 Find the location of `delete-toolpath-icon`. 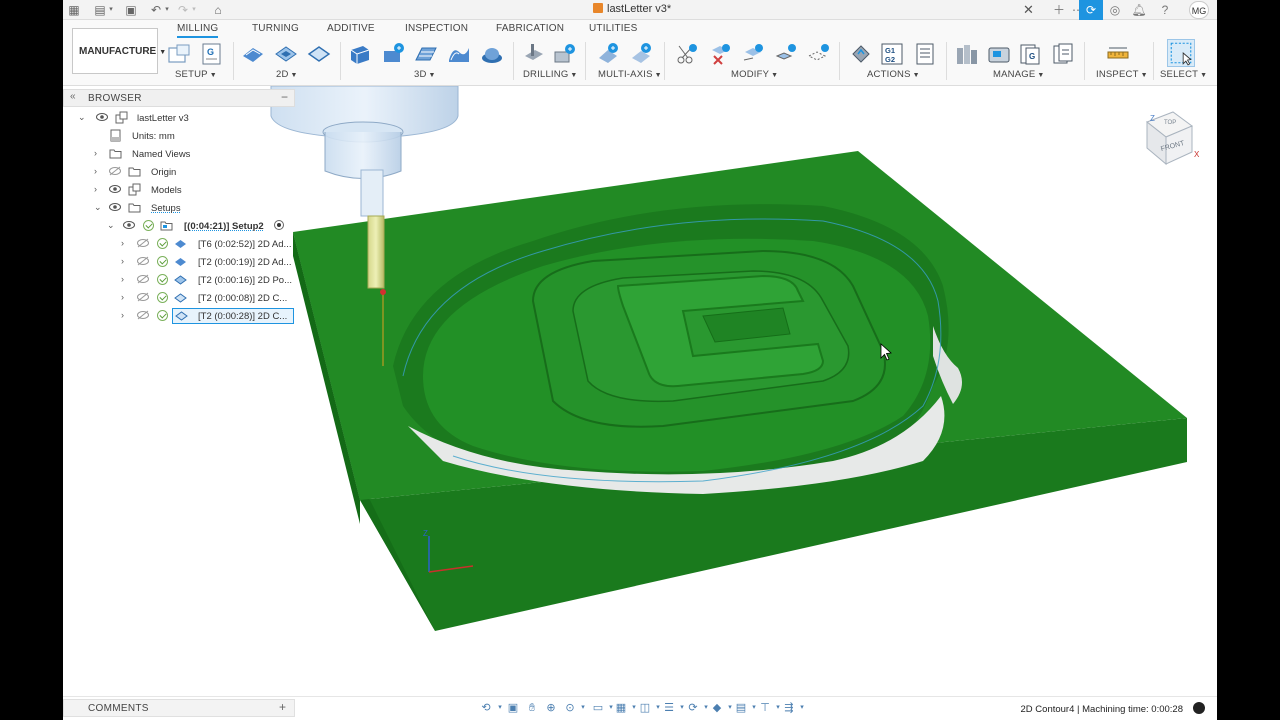

delete-toolpath-icon is located at coordinates (720, 54).